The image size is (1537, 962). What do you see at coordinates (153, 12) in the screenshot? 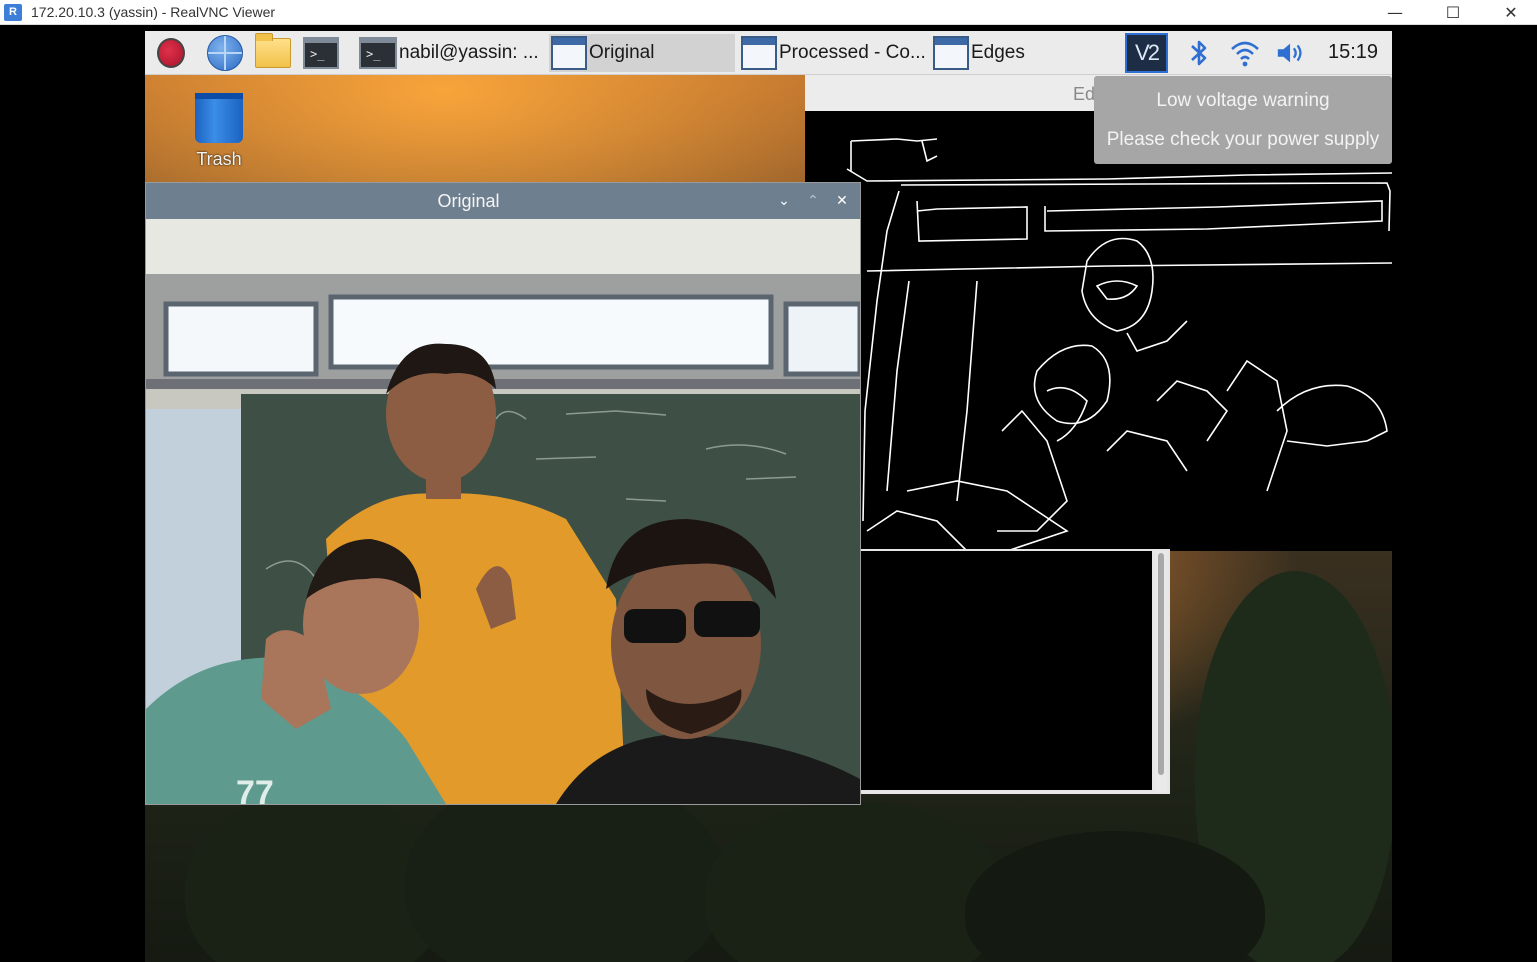
I see `vnc-window-title: 172.20.10.3 (yassin) - RealVNC Viewer` at bounding box center [153, 12].